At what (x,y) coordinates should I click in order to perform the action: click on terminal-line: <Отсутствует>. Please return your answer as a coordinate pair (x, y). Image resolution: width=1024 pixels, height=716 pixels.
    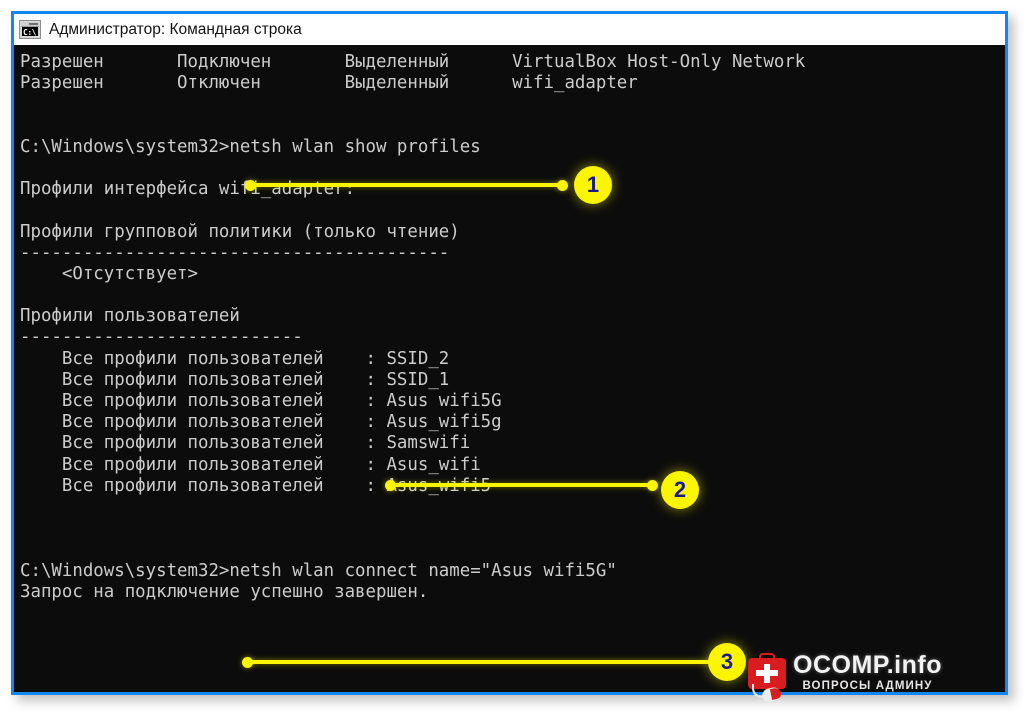
    Looking at the image, I should click on (109, 273).